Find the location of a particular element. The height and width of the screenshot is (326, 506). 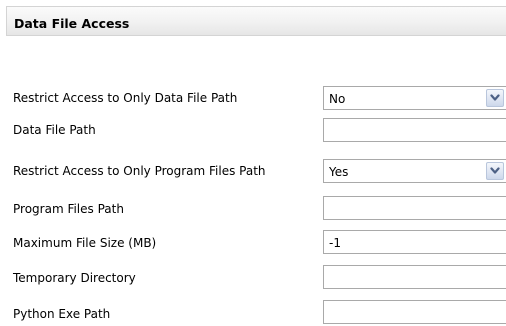

restrict-program-files-path-value: Yes is located at coordinates (339, 172).